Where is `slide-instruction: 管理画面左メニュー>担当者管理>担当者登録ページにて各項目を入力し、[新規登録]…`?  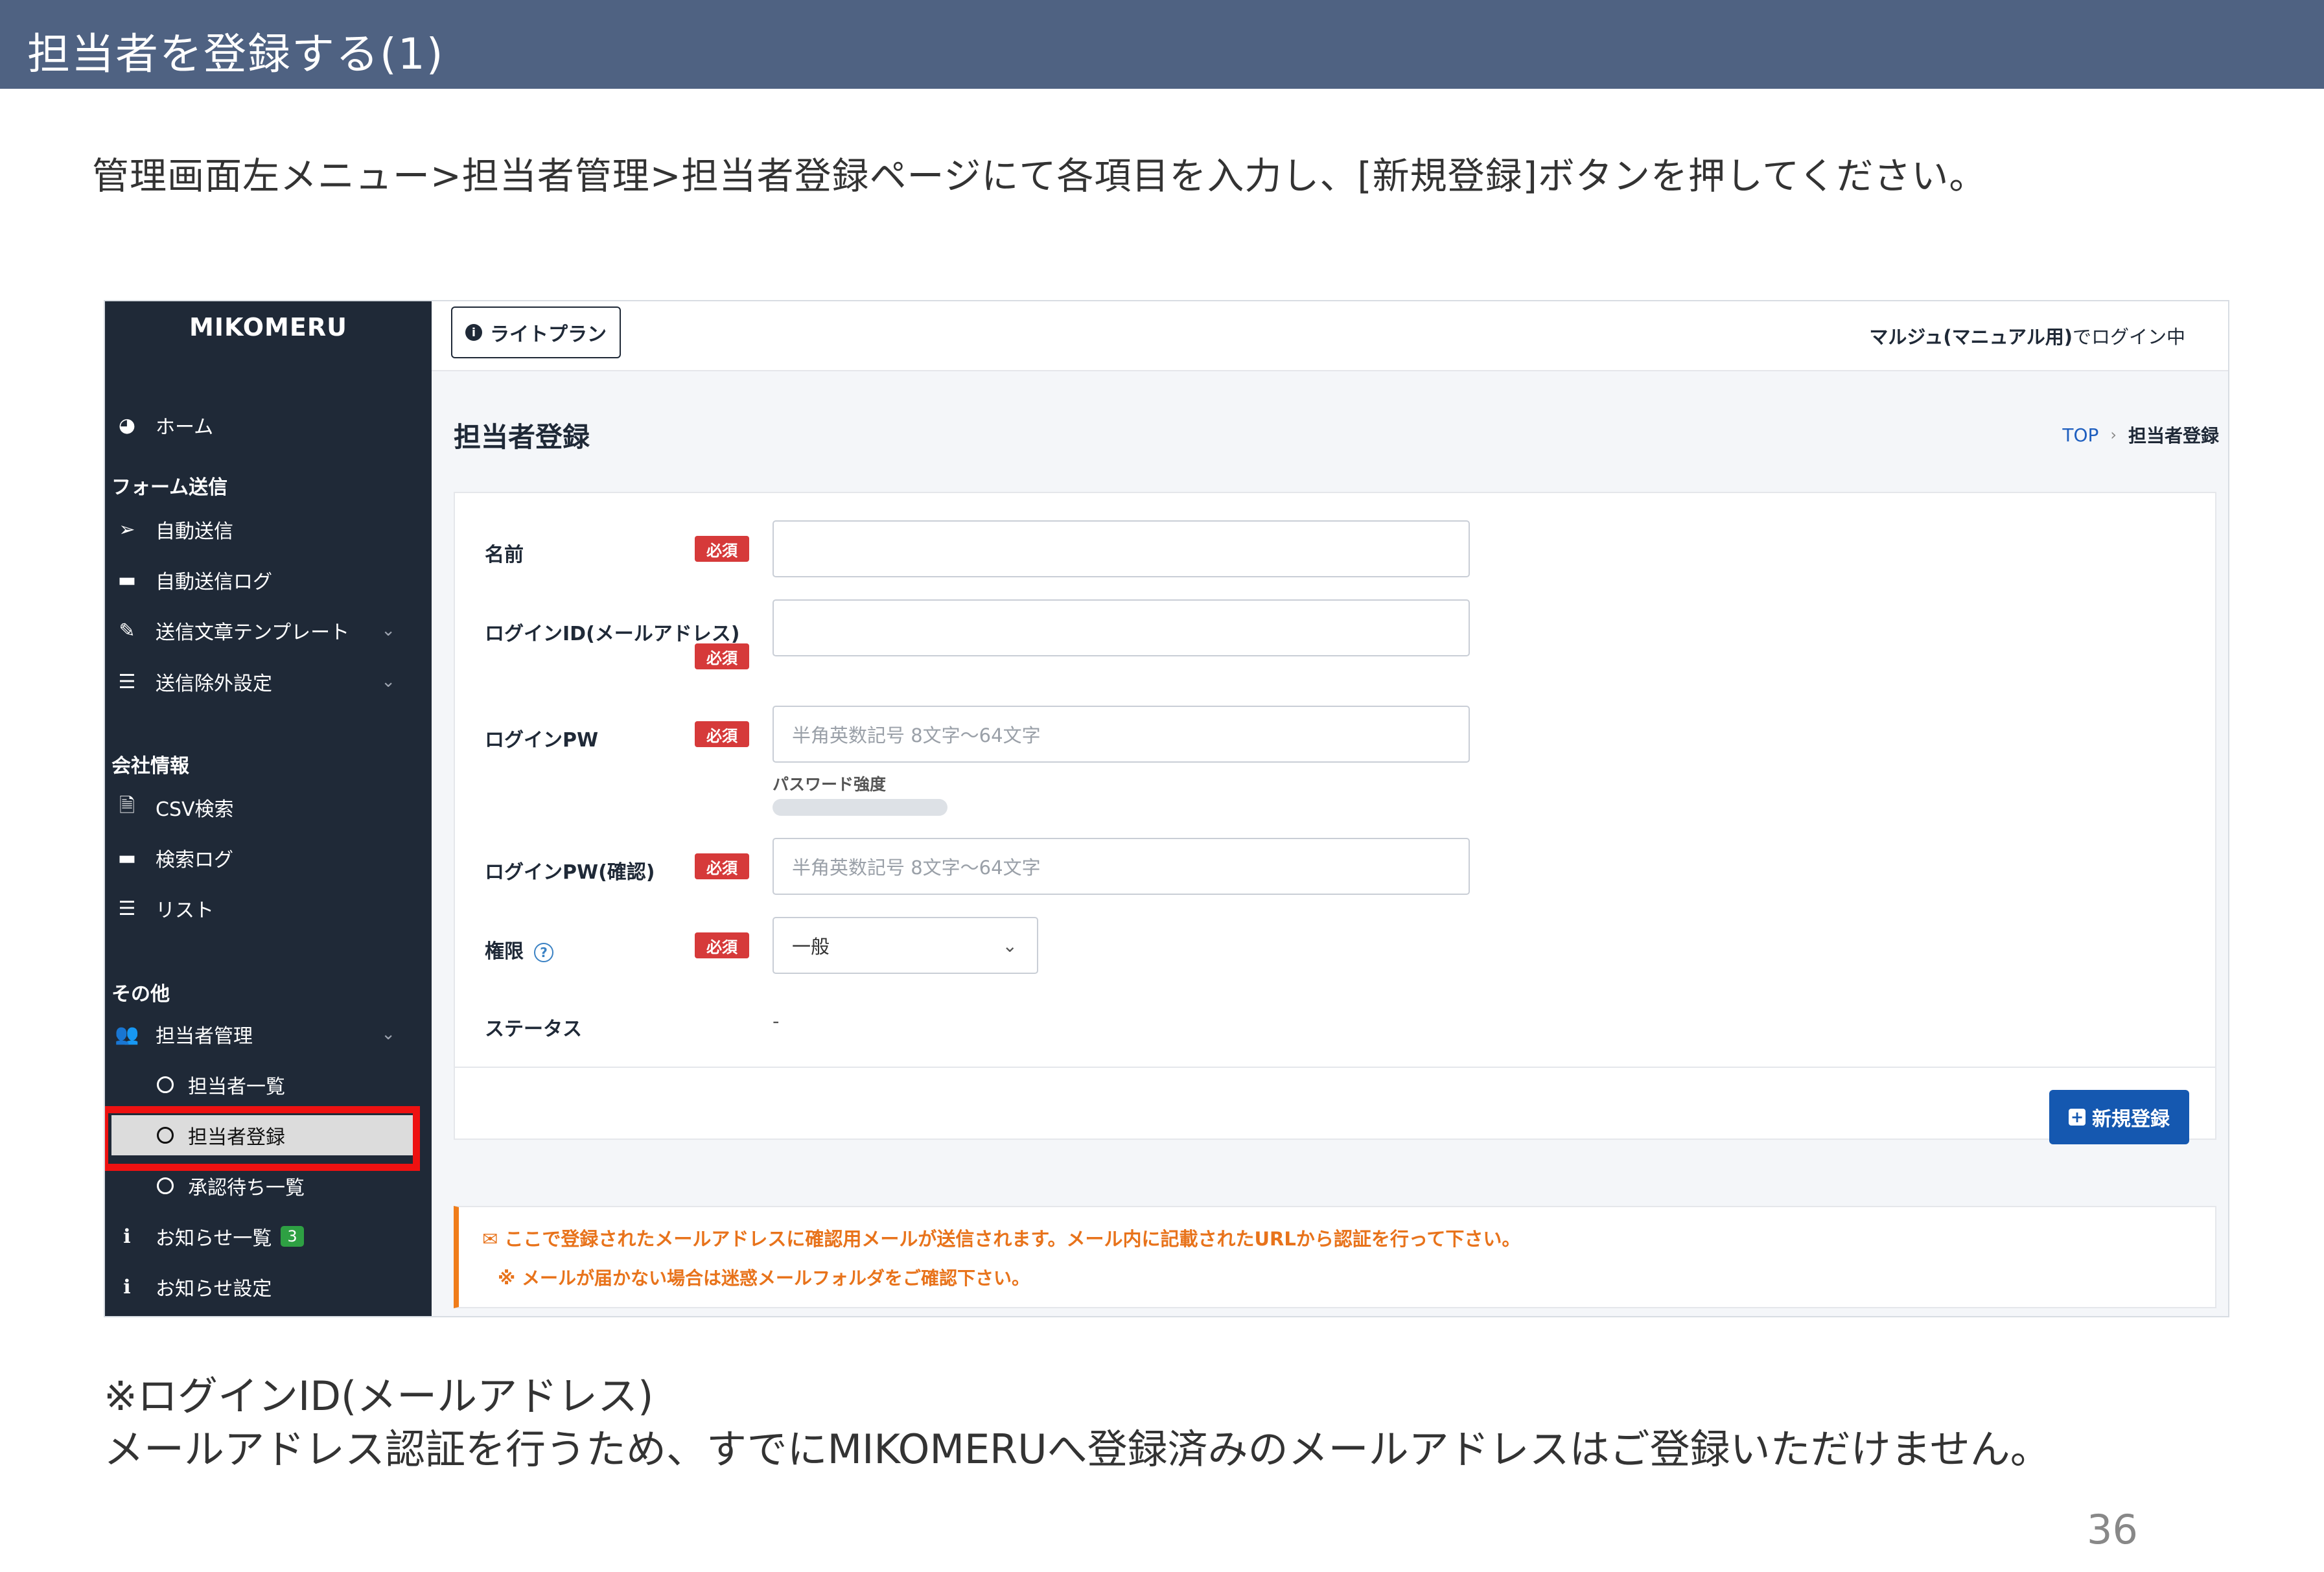 slide-instruction: 管理画面左メニュー>担当者管理>担当者登録ページにて各項目を入力し、[新規登録]… is located at coordinates (1039, 177).